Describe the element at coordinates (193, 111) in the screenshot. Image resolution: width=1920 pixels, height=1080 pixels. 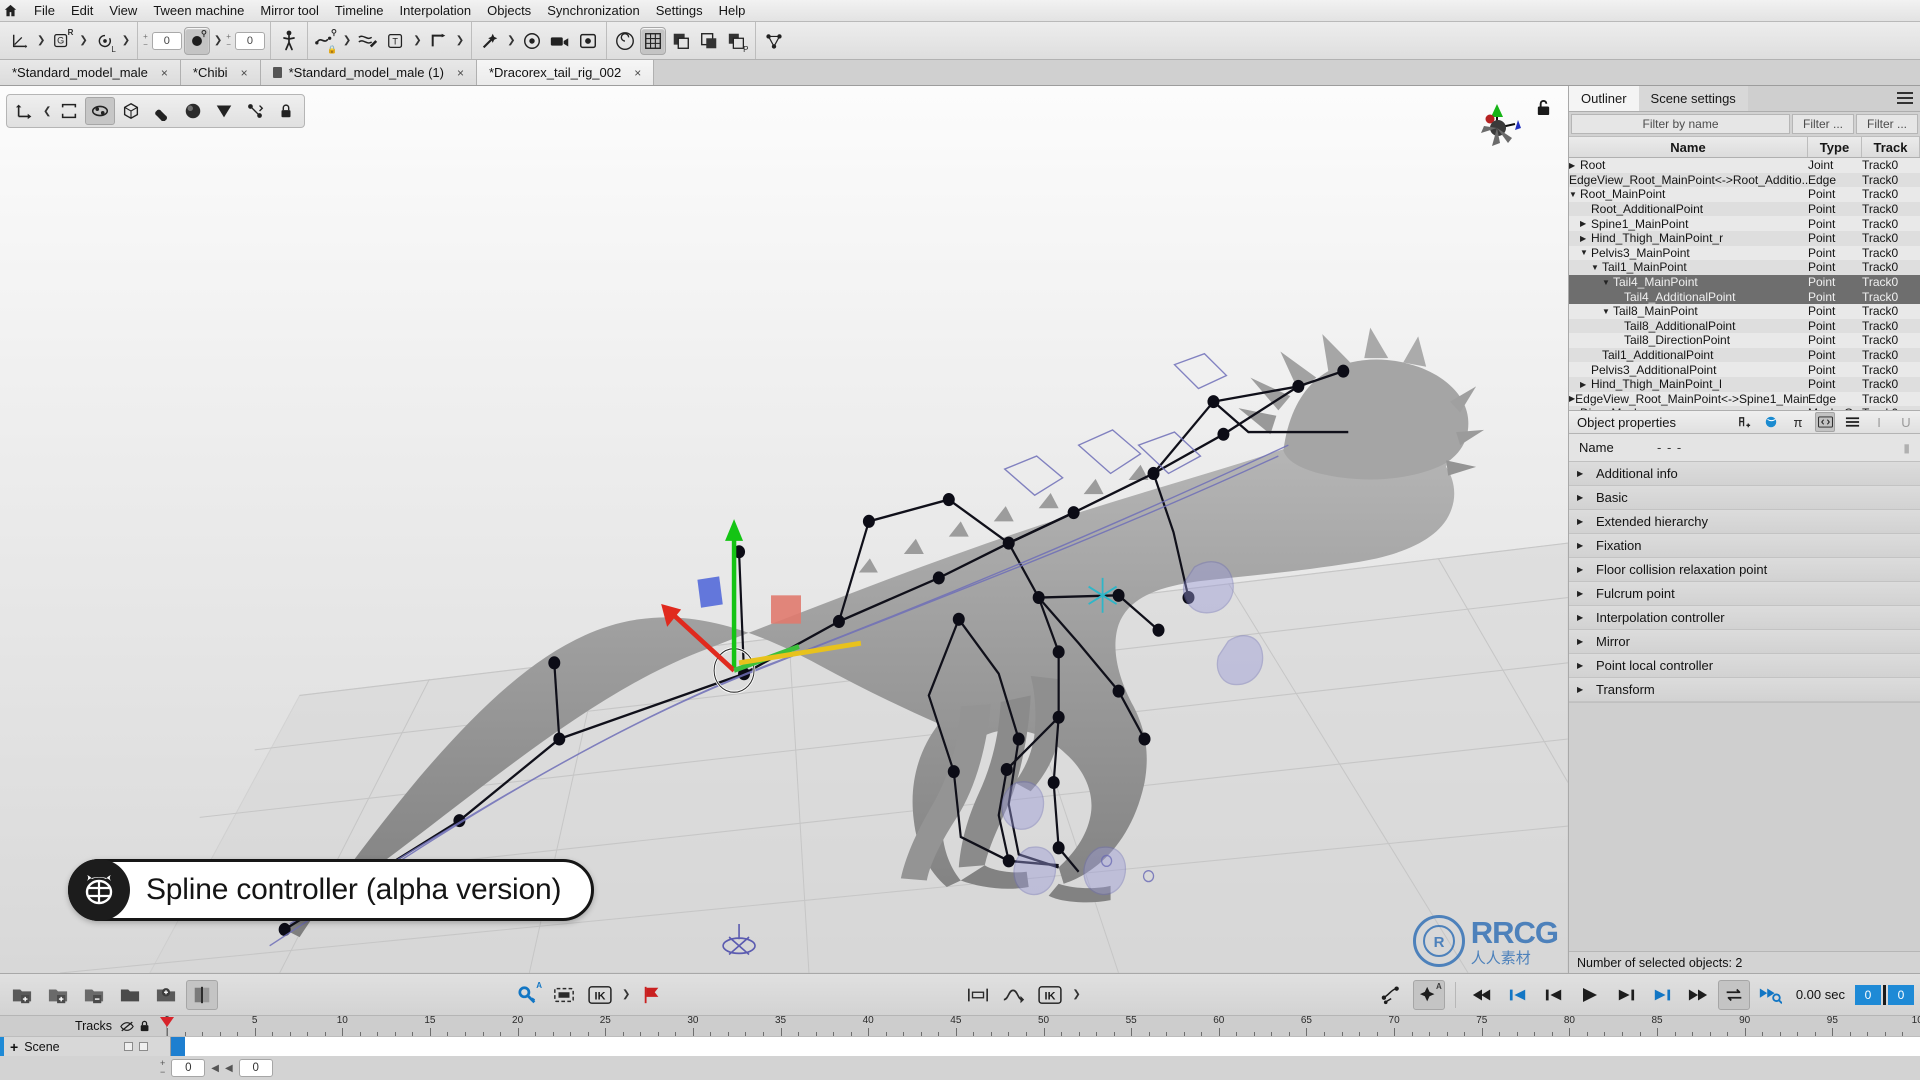
I see `sphere-shade-icon` at that location.